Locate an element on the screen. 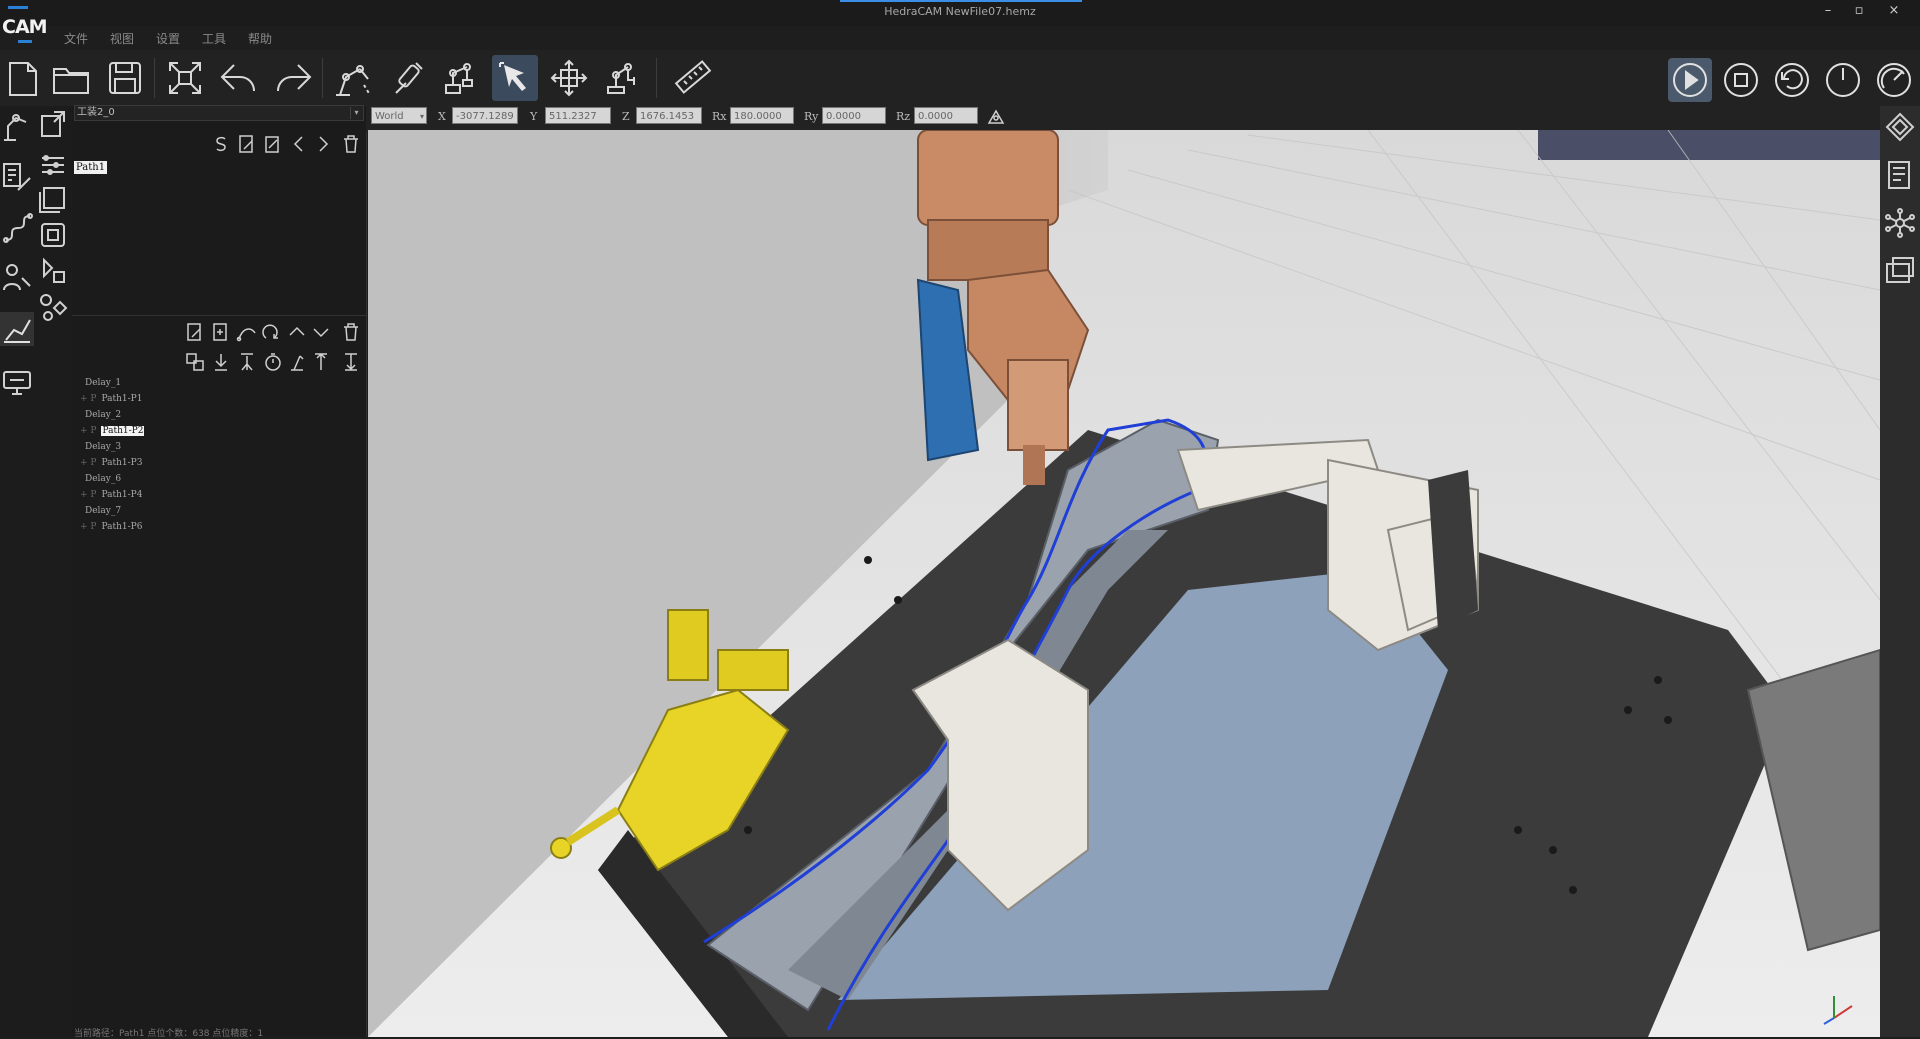 This screenshot has width=1920, height=1039. menu-help: 帮助 is located at coordinates (260, 38).